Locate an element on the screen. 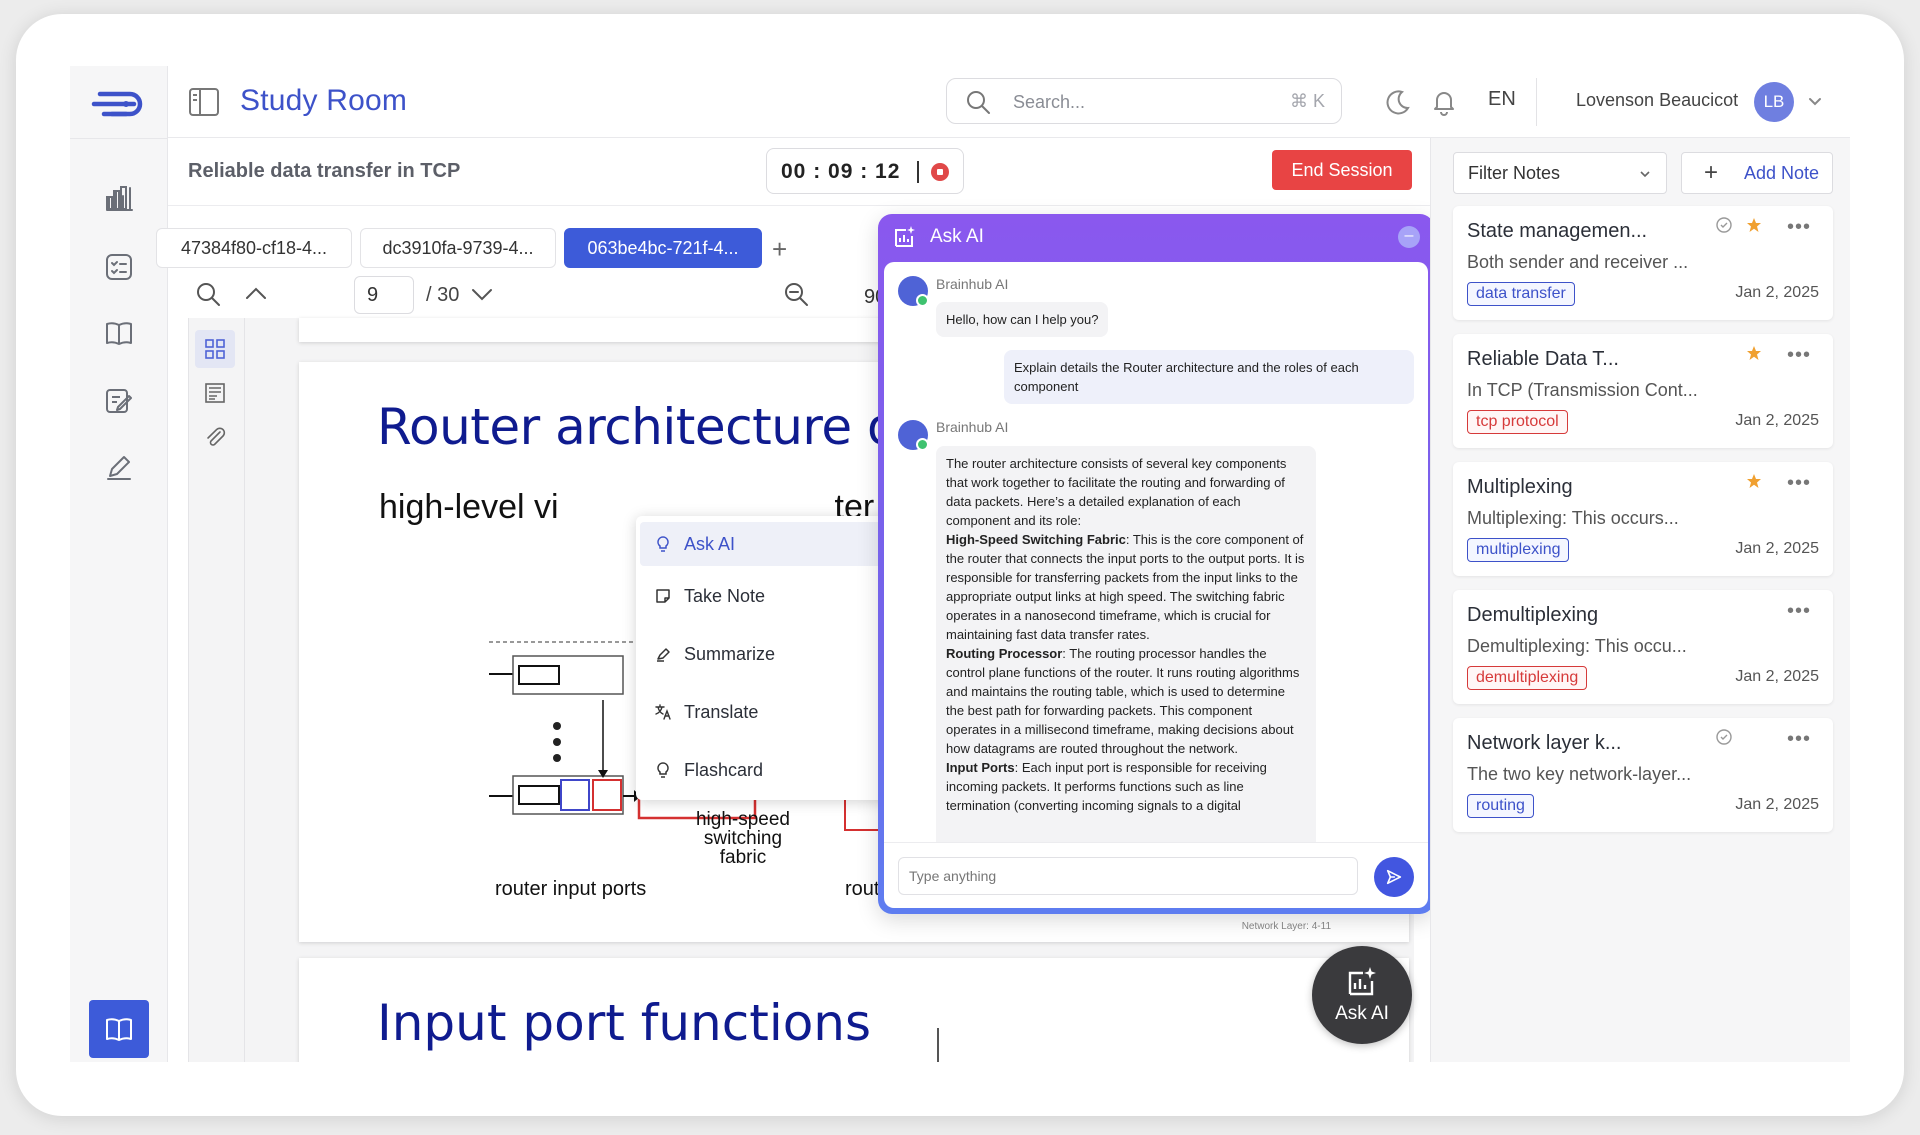 This screenshot has height=1135, width=1920. menu-summarize: Summarize is located at coordinates (774, 654).